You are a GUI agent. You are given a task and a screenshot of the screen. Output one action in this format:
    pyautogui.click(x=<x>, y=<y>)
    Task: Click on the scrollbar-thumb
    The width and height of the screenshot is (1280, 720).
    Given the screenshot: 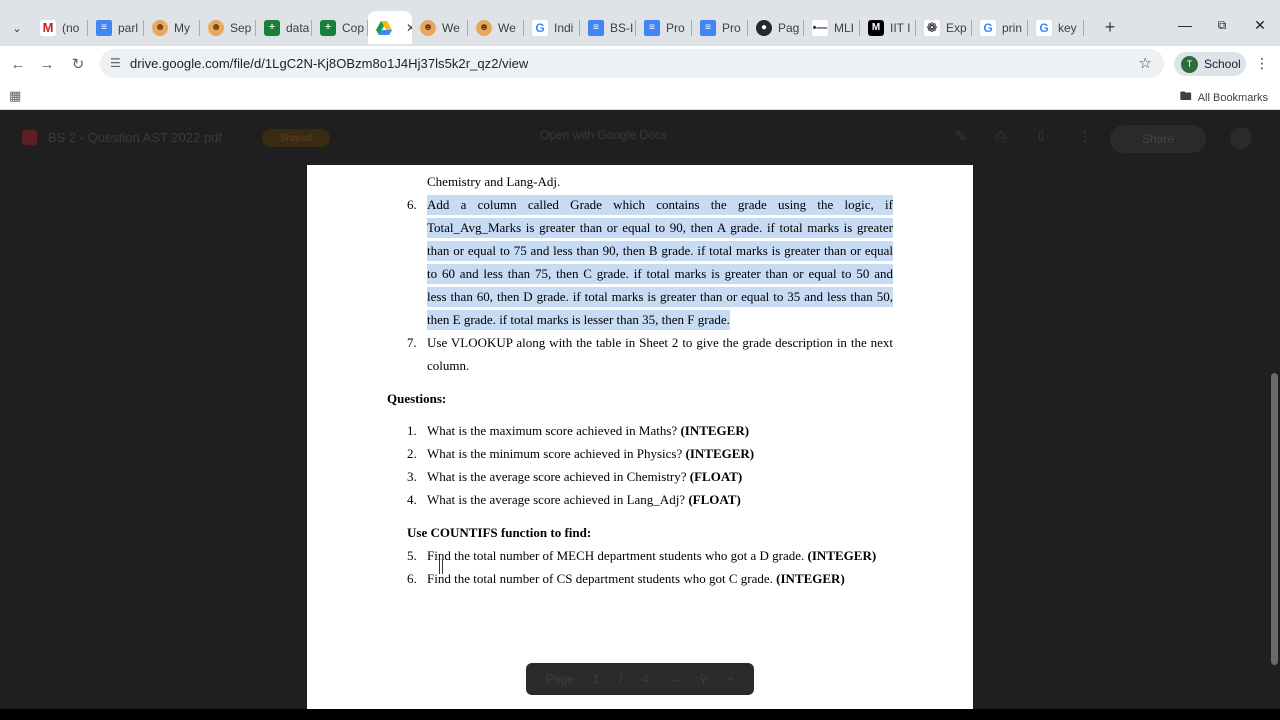 What is the action you would take?
    pyautogui.click(x=1274, y=519)
    